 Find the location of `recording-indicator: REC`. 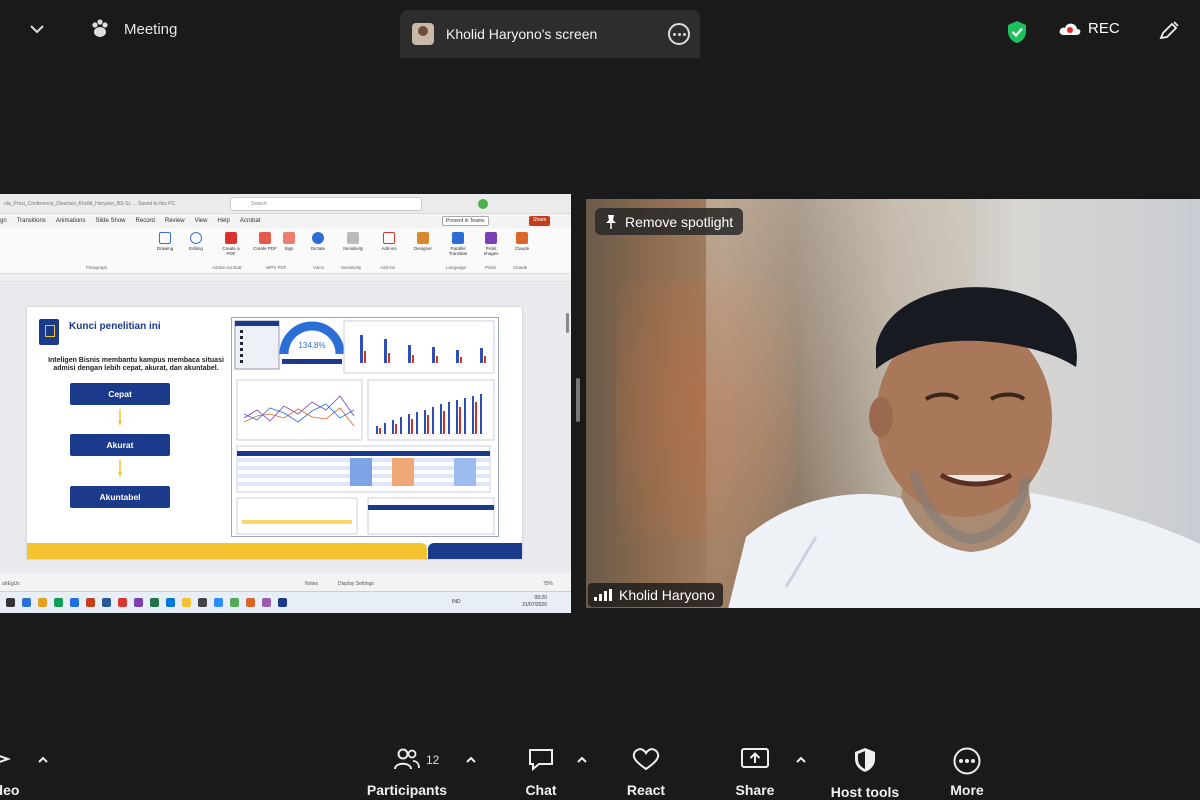

recording-indicator: REC is located at coordinates (1089, 28).